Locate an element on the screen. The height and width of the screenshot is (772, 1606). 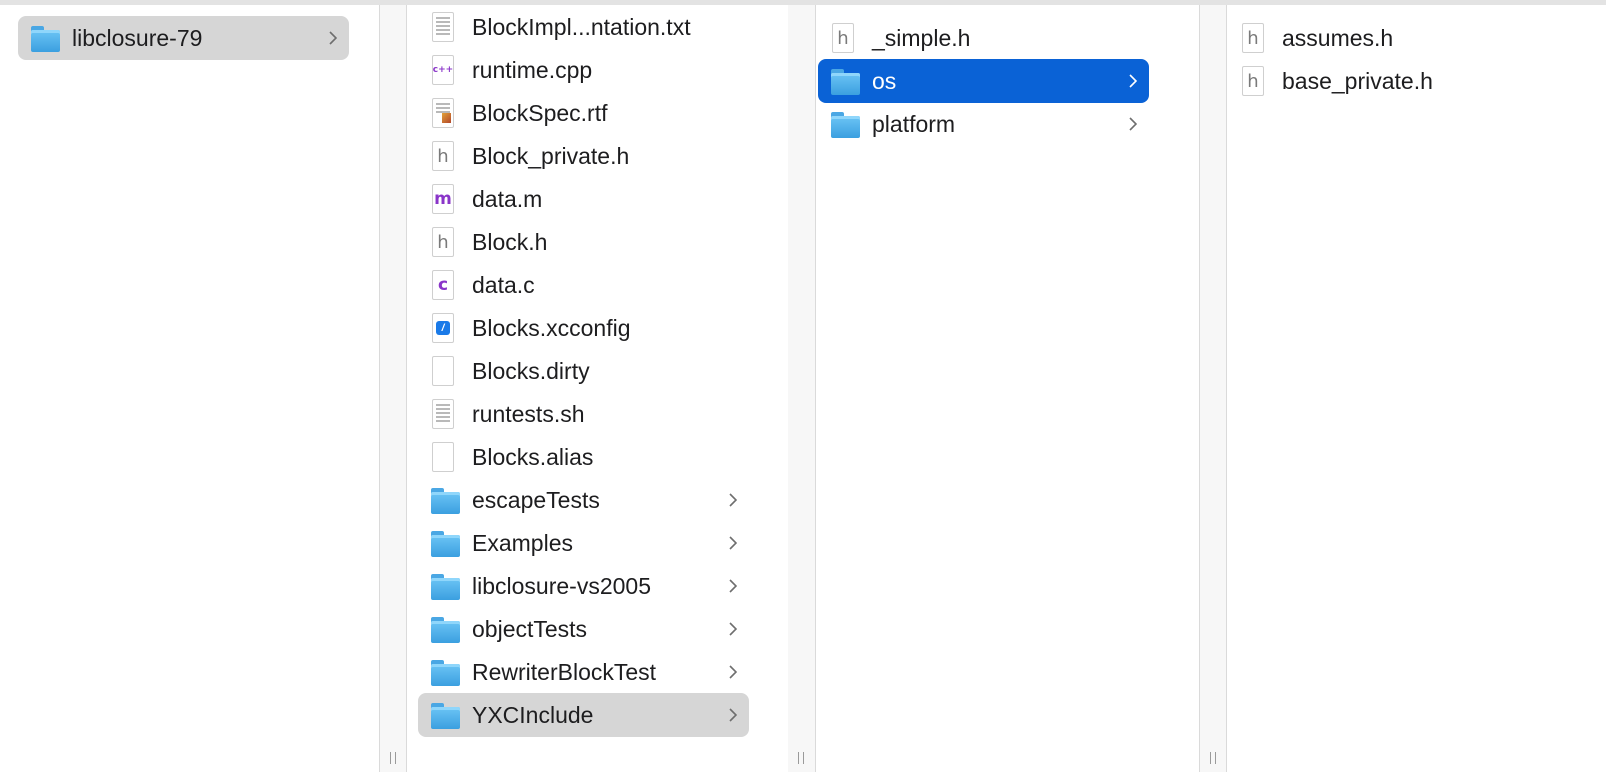
rtf-file-icon is located at coordinates (445, 113).